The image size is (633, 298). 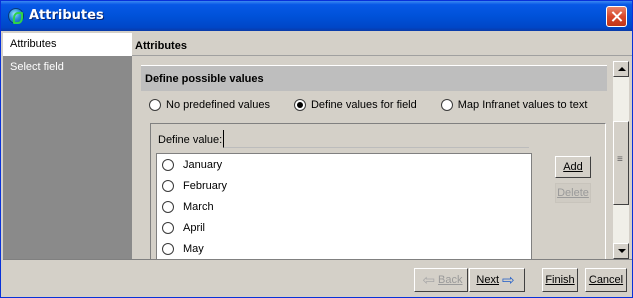 What do you see at coordinates (317, 278) in the screenshot?
I see `wizard-footer: ⇦ Back Next ⇨ Finish Cancel` at bounding box center [317, 278].